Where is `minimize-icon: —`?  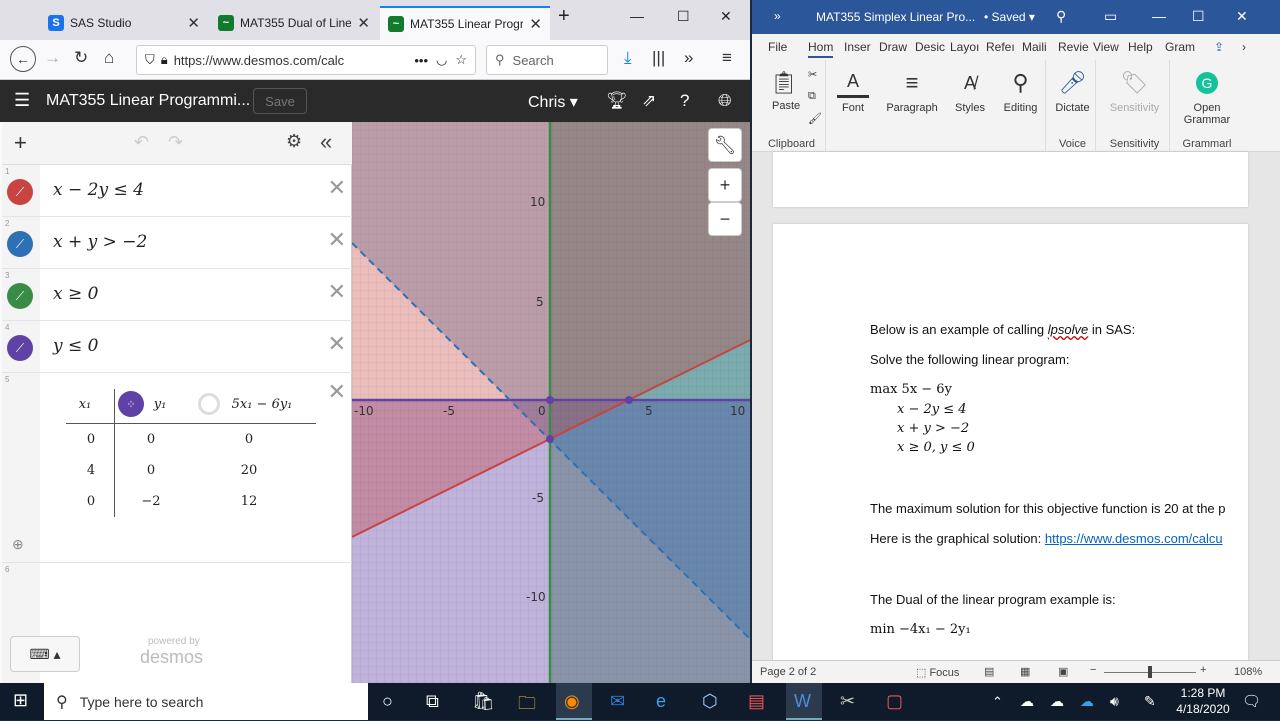 minimize-icon: — is located at coordinates (1159, 16).